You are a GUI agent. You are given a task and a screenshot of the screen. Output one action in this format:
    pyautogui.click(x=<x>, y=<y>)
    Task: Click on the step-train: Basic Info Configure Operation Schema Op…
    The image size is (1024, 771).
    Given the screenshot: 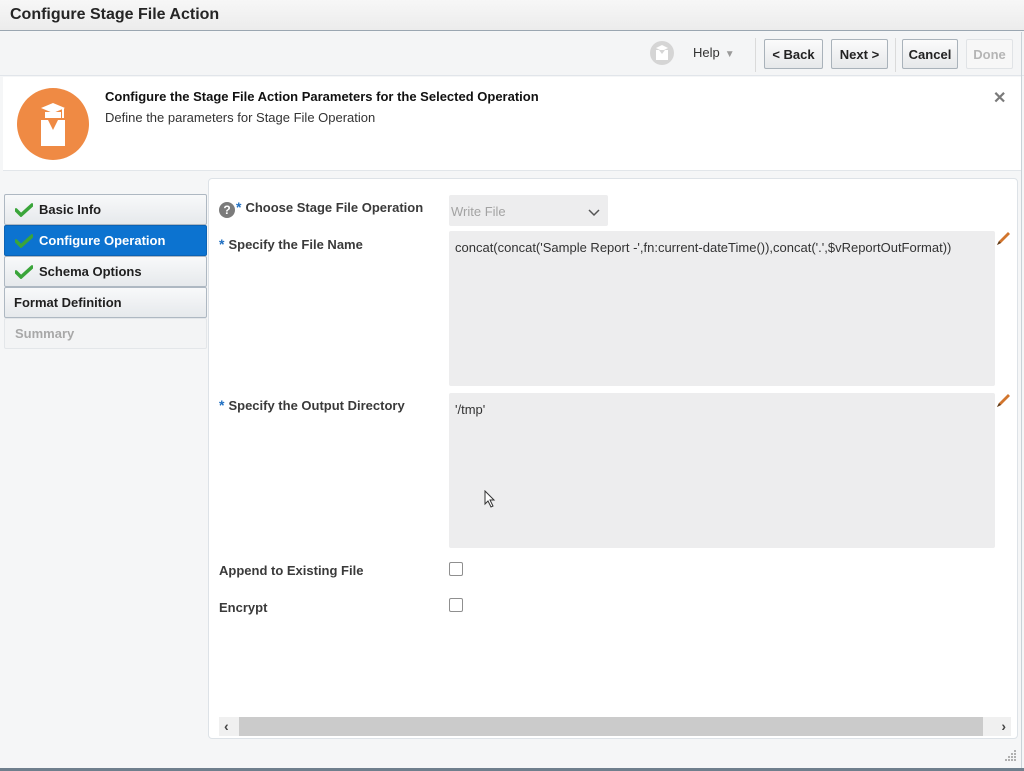 What is the action you would take?
    pyautogui.click(x=105, y=271)
    